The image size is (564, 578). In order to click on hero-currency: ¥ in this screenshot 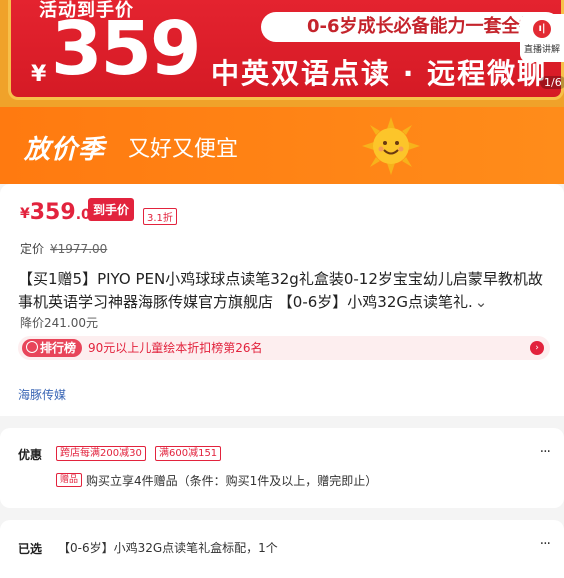, I will do `click(39, 74)`.